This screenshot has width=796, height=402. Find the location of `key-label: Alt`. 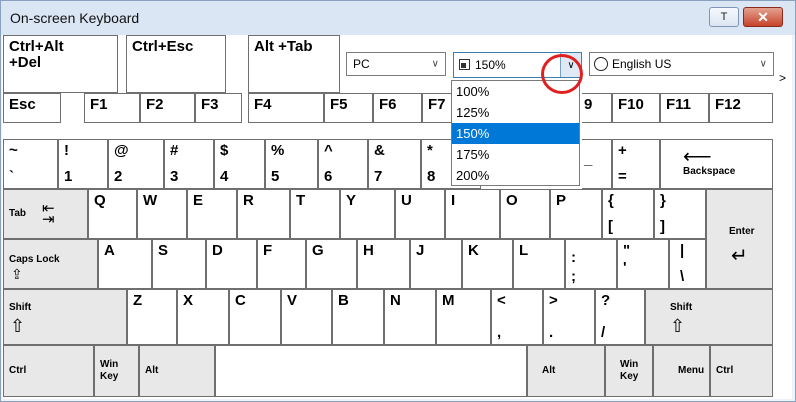

key-label: Alt is located at coordinates (152, 370).